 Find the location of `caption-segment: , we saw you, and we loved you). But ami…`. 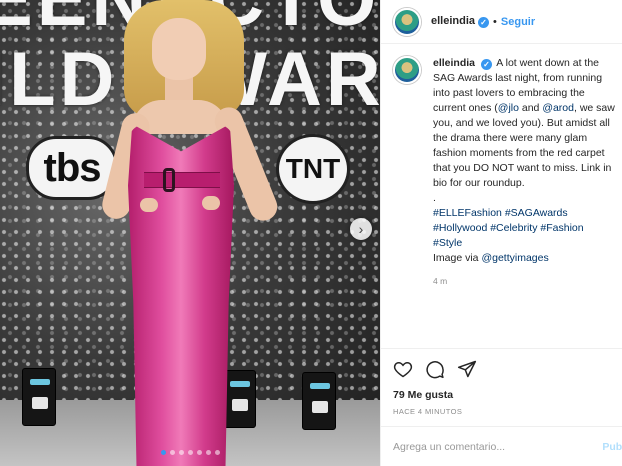

caption-segment: , we saw you, and we loved you). But ami… is located at coordinates (524, 145).